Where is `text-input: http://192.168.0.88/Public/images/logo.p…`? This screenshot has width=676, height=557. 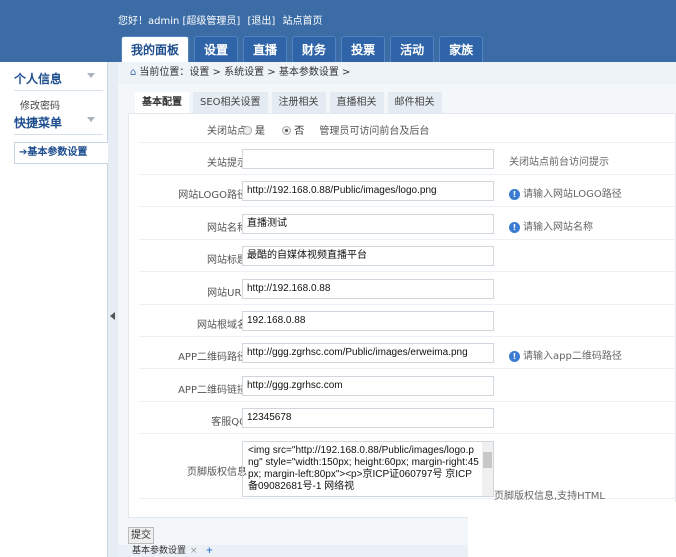
text-input: http://192.168.0.88/Public/images/logo.p… is located at coordinates (368, 191).